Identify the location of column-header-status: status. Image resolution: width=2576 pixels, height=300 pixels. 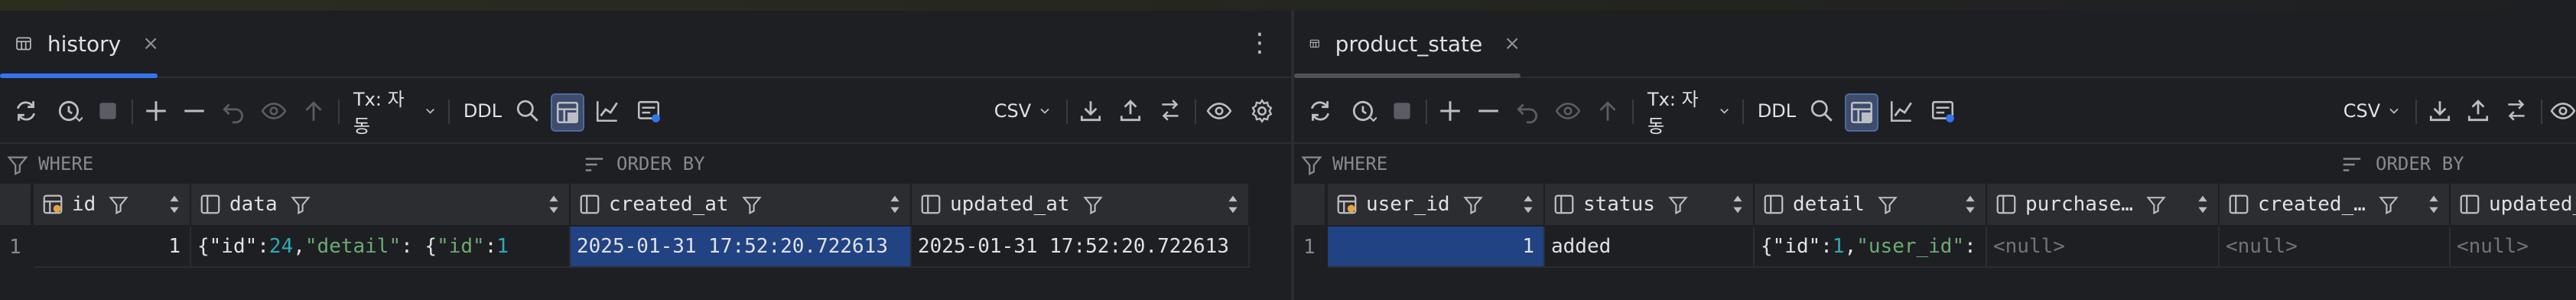
(1650, 204).